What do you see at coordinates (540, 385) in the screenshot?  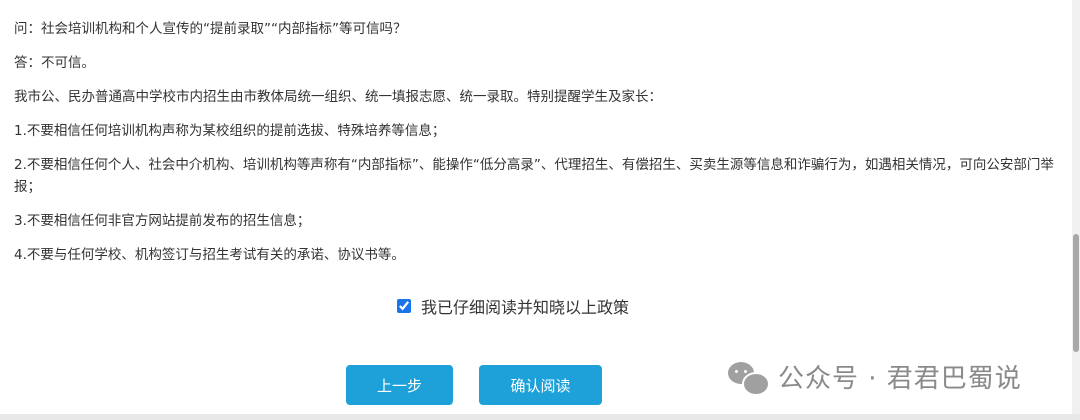 I see `confirm-read-button: 确认阅读` at bounding box center [540, 385].